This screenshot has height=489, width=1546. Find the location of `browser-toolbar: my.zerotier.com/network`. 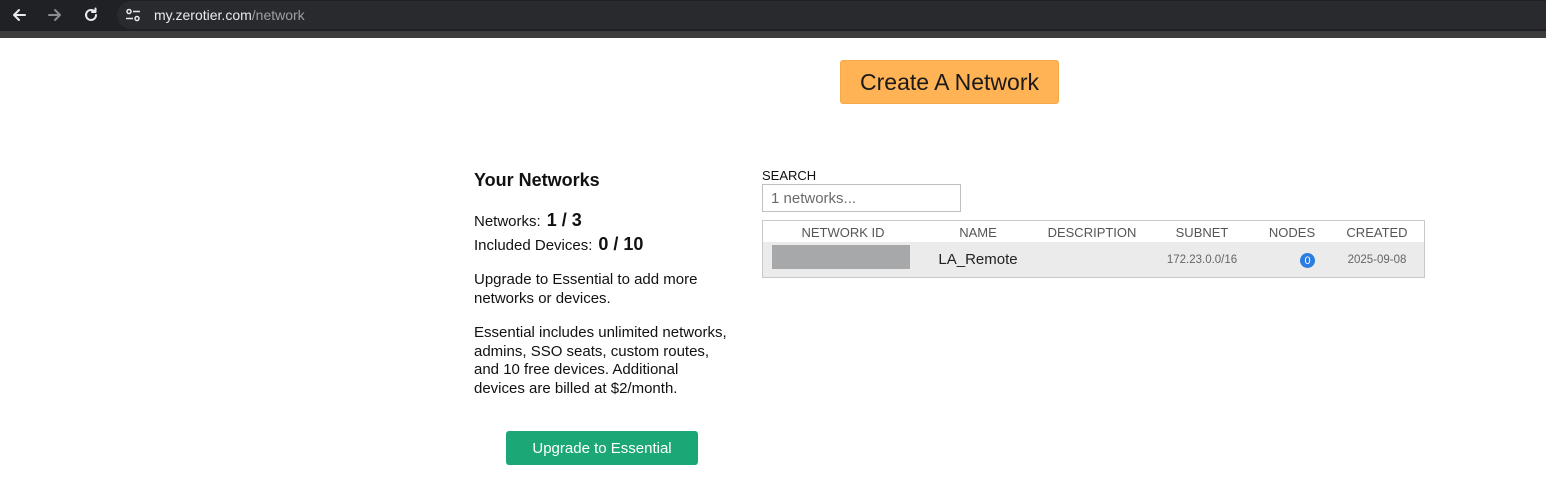

browser-toolbar: my.zerotier.com/network is located at coordinates (773, 15).